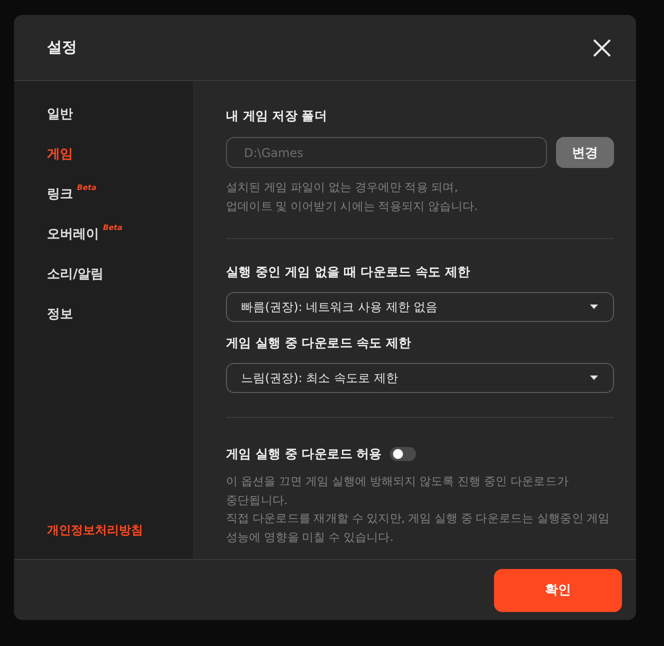 This screenshot has width=664, height=646. What do you see at coordinates (403, 454) in the screenshot?
I see `toggle-switch` at bounding box center [403, 454].